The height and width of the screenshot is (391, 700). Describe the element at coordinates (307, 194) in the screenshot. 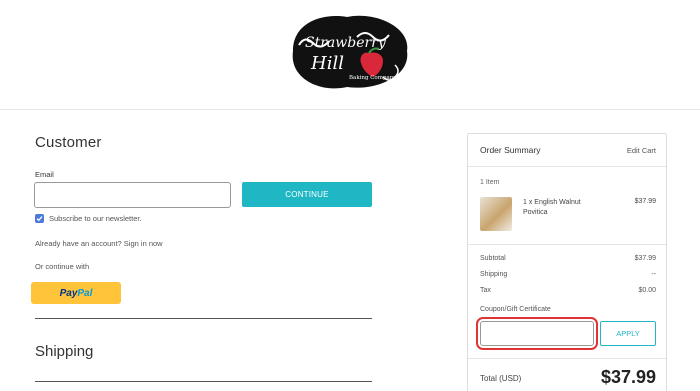

I see `continue-button: CONTINUE` at that location.